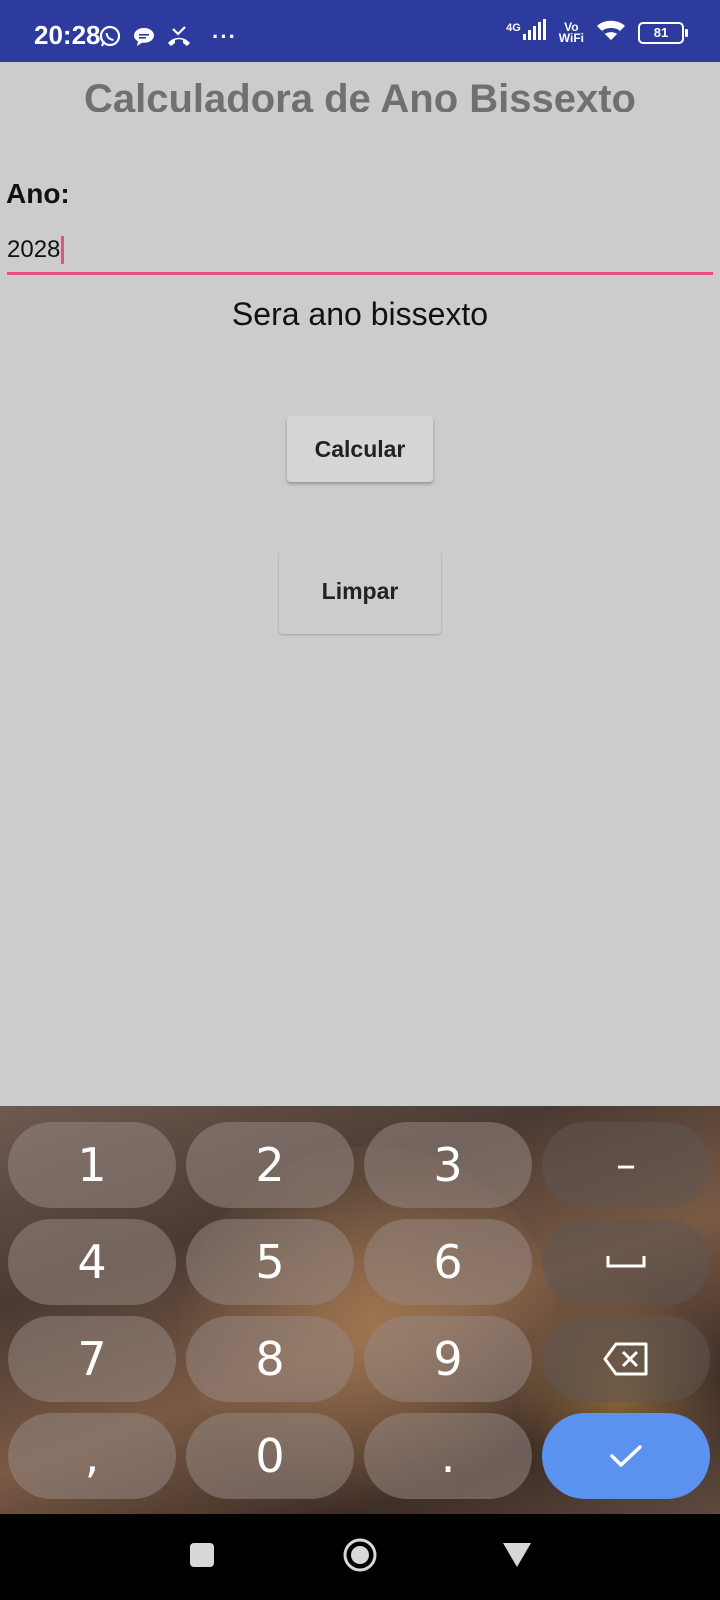 This screenshot has width=720, height=1600. I want to click on key-2: 2, so click(270, 1165).